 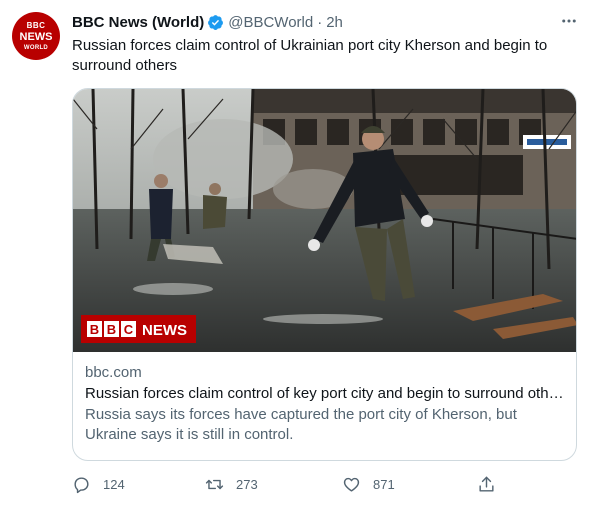 I want to click on more-icon, so click(x=569, y=21).